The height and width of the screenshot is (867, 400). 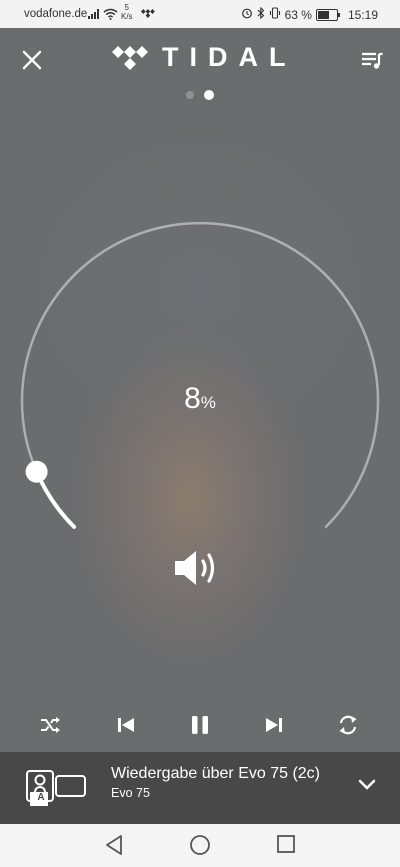 I want to click on vibrate-icon, so click(x=275, y=14).